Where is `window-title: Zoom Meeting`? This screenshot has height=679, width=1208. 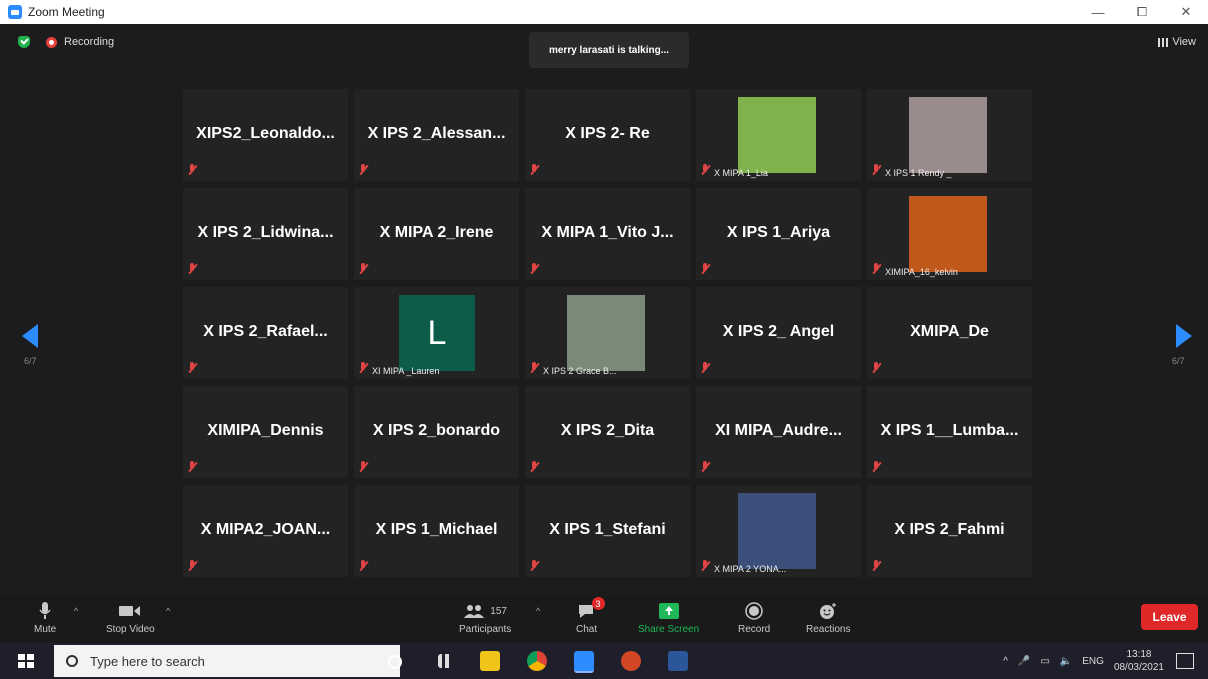
window-title: Zoom Meeting is located at coordinates (66, 12).